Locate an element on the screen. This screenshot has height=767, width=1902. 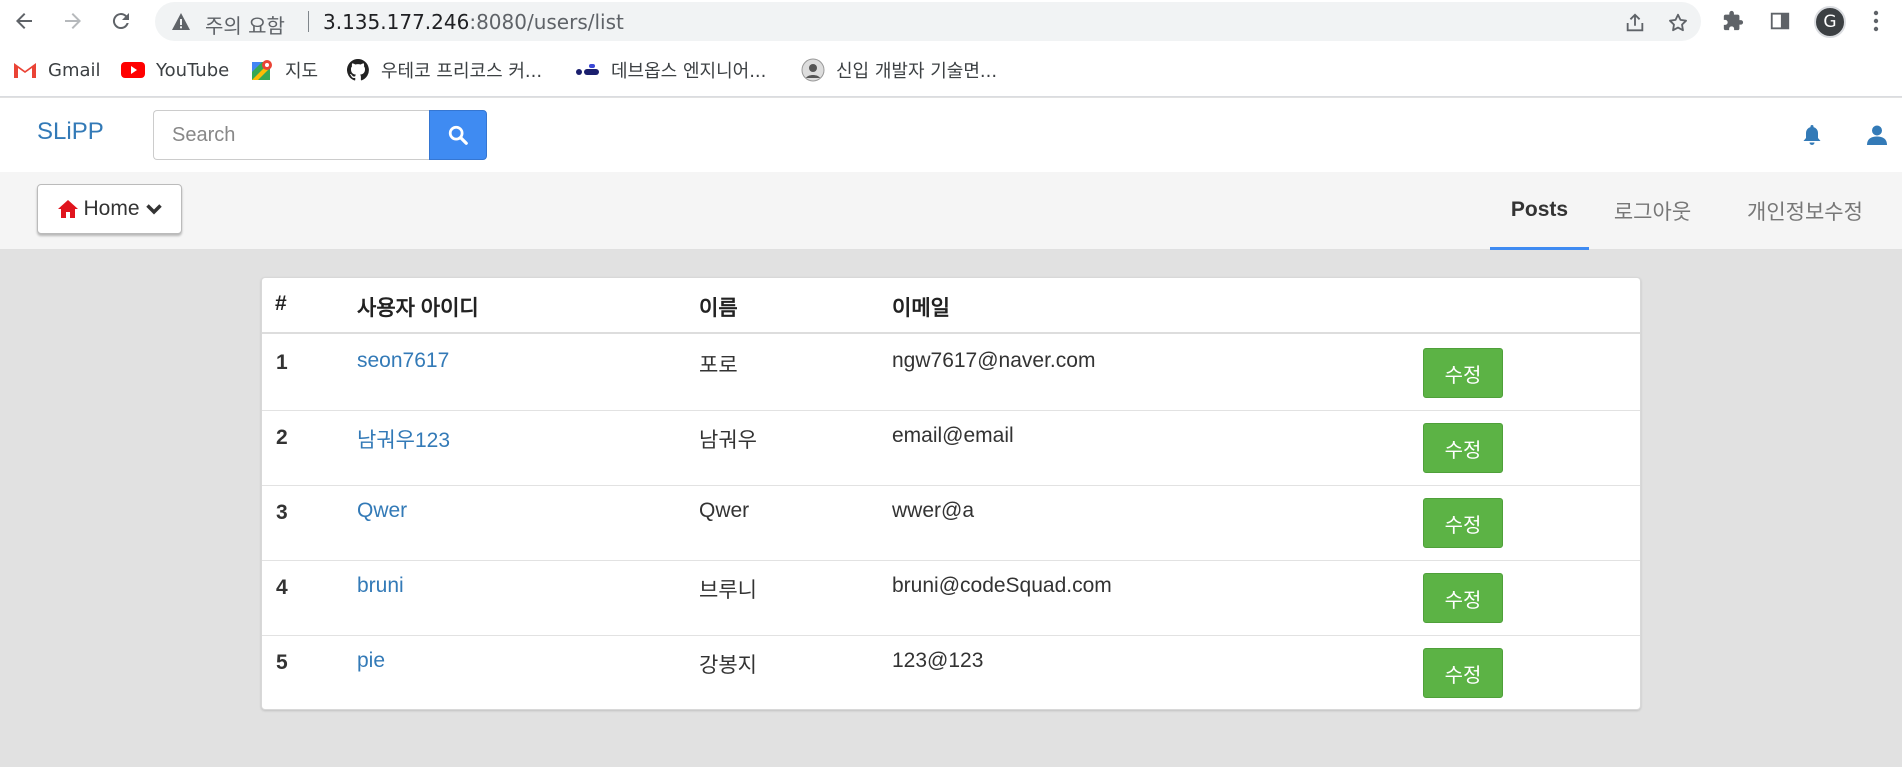
column-header-user-id: 사용자 아이디 is located at coordinates (418, 308).